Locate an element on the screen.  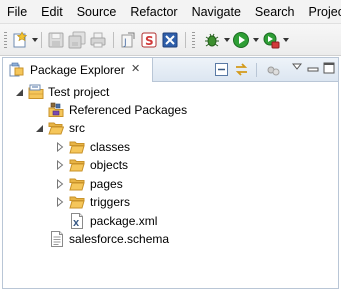
run-icon is located at coordinates (241, 40).